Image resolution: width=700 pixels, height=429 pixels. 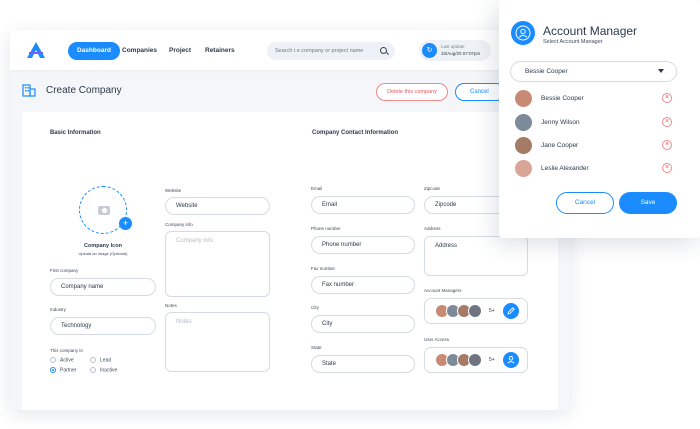 What do you see at coordinates (75, 133) in the screenshot?
I see `basic-info-title: Basic Information` at bounding box center [75, 133].